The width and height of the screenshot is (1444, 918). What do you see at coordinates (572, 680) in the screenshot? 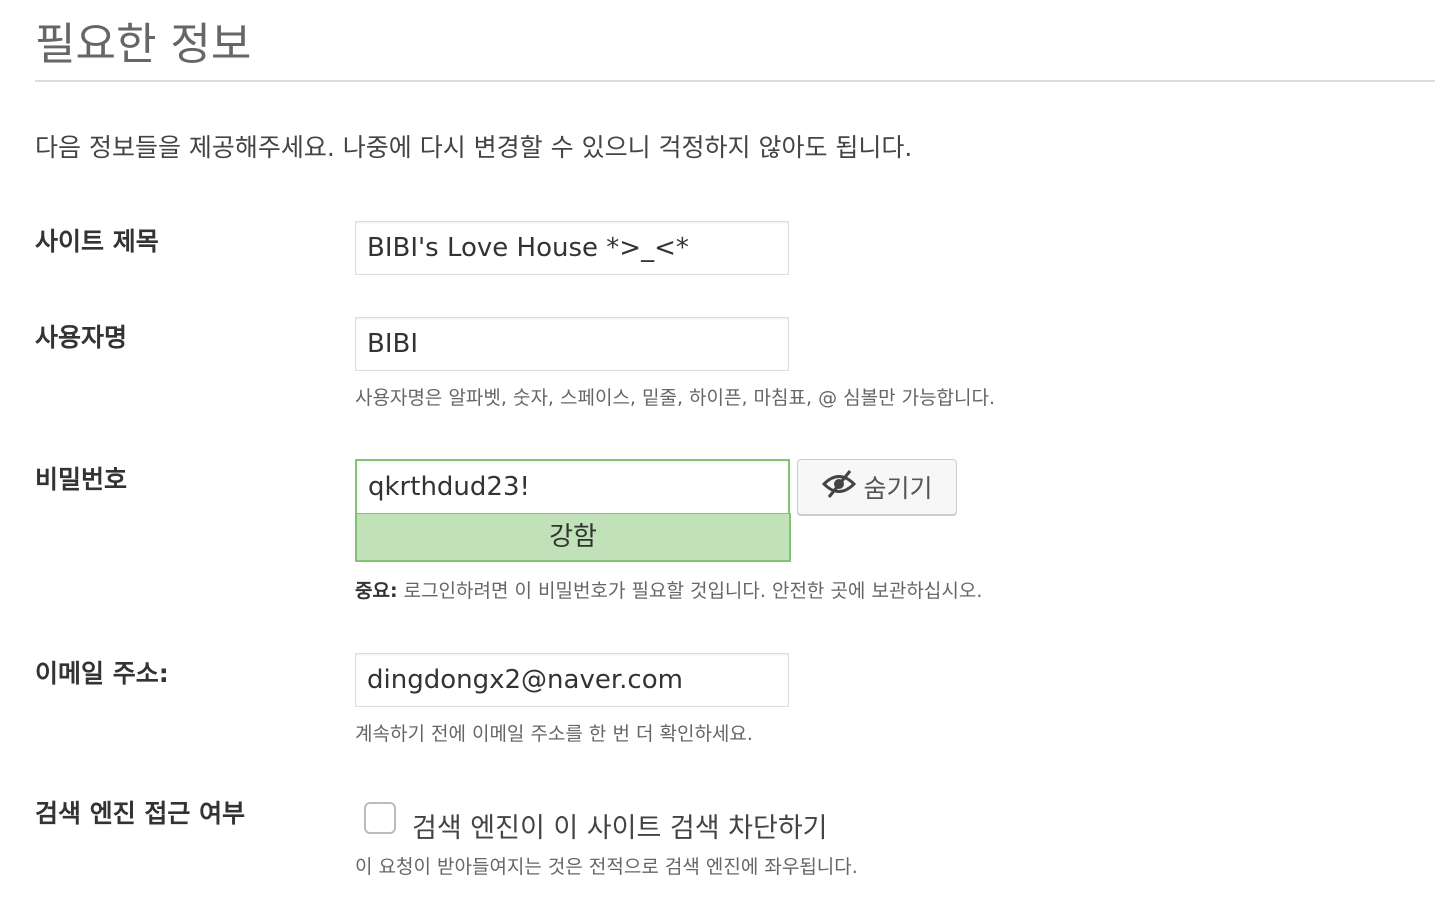
I see `email-input: dingdongx2@naver.com` at bounding box center [572, 680].